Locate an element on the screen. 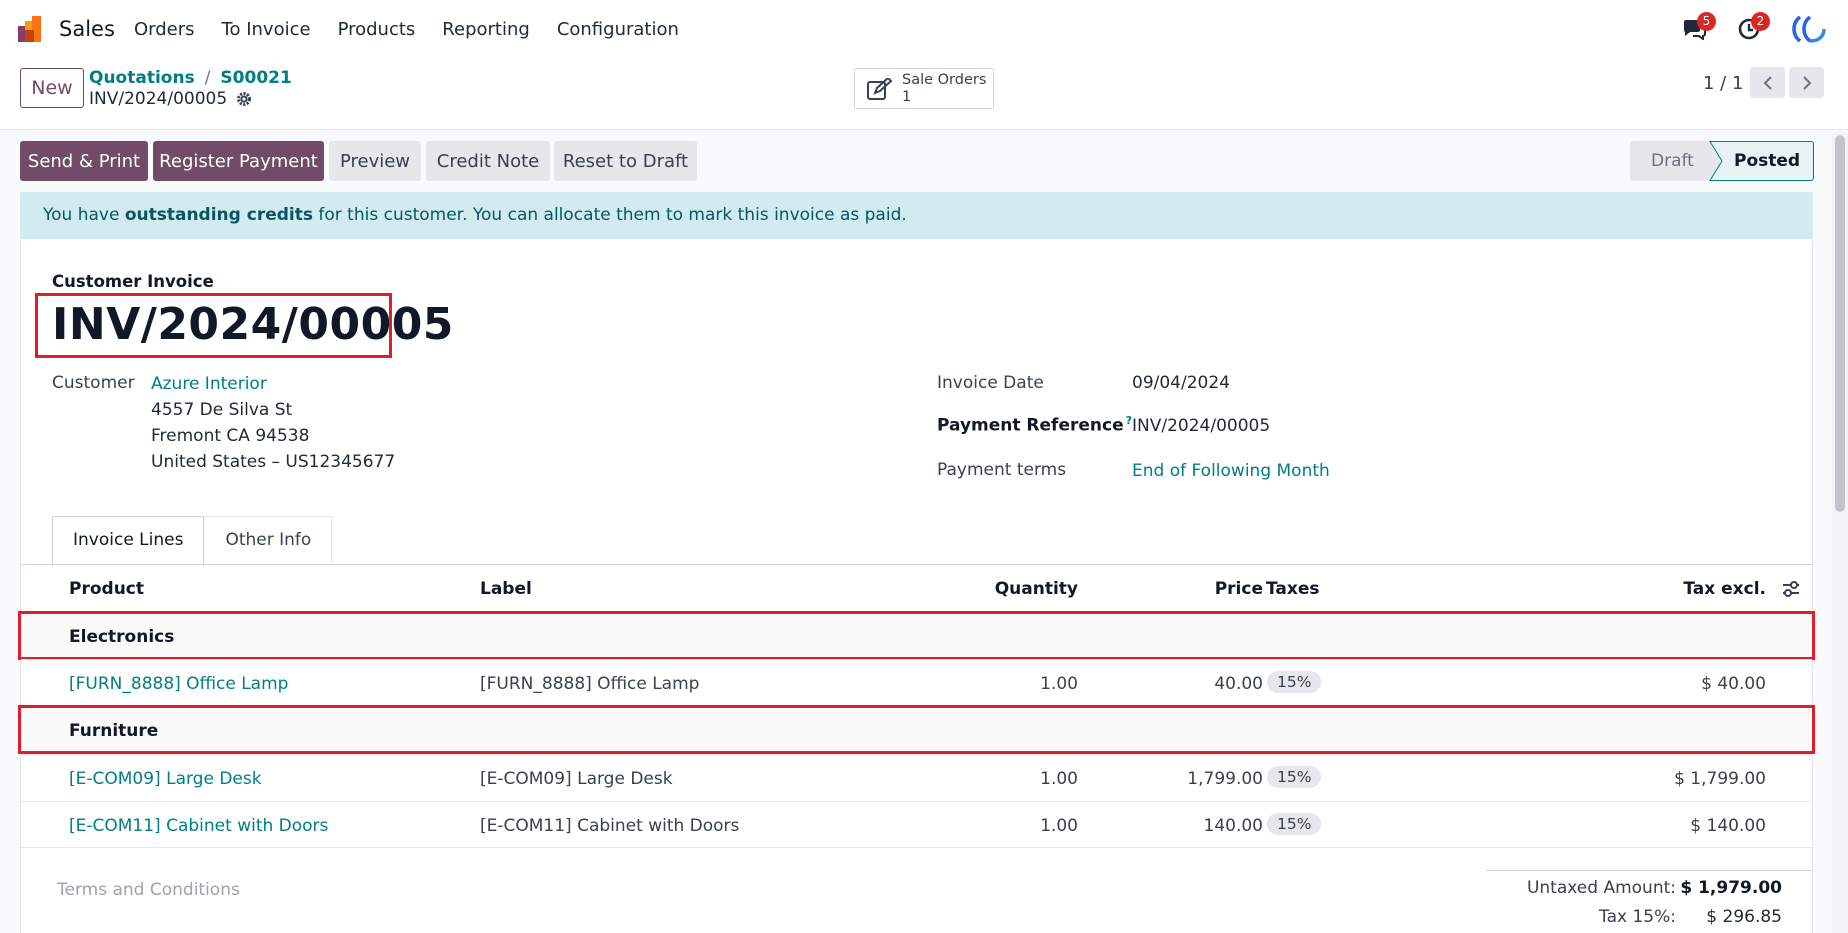  column-product: Product is located at coordinates (106, 589).